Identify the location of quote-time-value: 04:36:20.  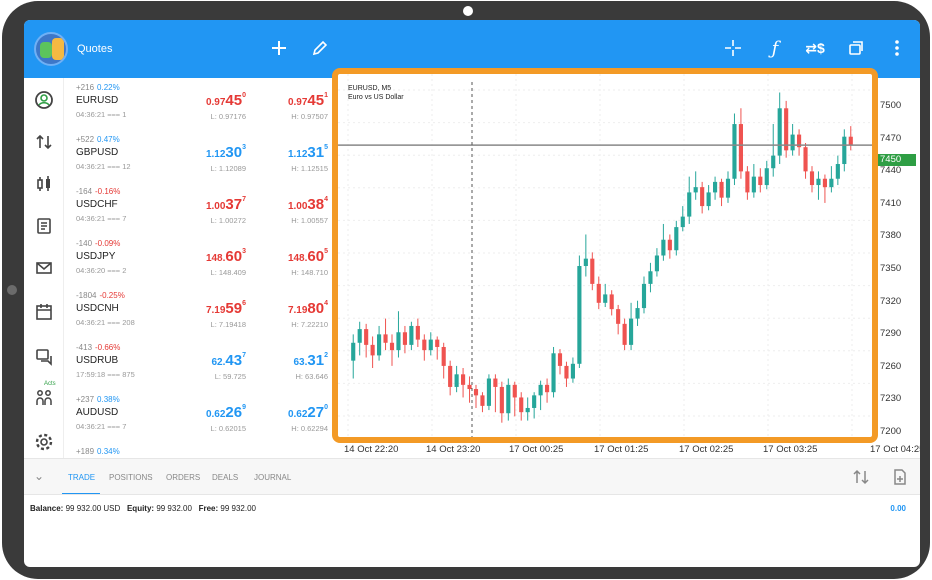
(91, 270).